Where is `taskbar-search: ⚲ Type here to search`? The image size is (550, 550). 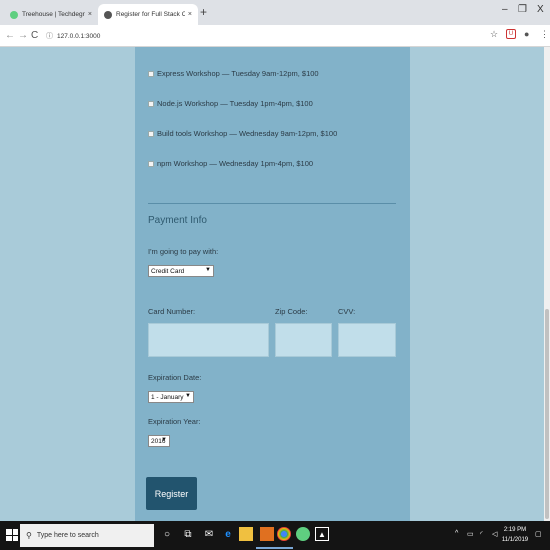
taskbar-search: ⚲ Type here to search is located at coordinates (87, 535).